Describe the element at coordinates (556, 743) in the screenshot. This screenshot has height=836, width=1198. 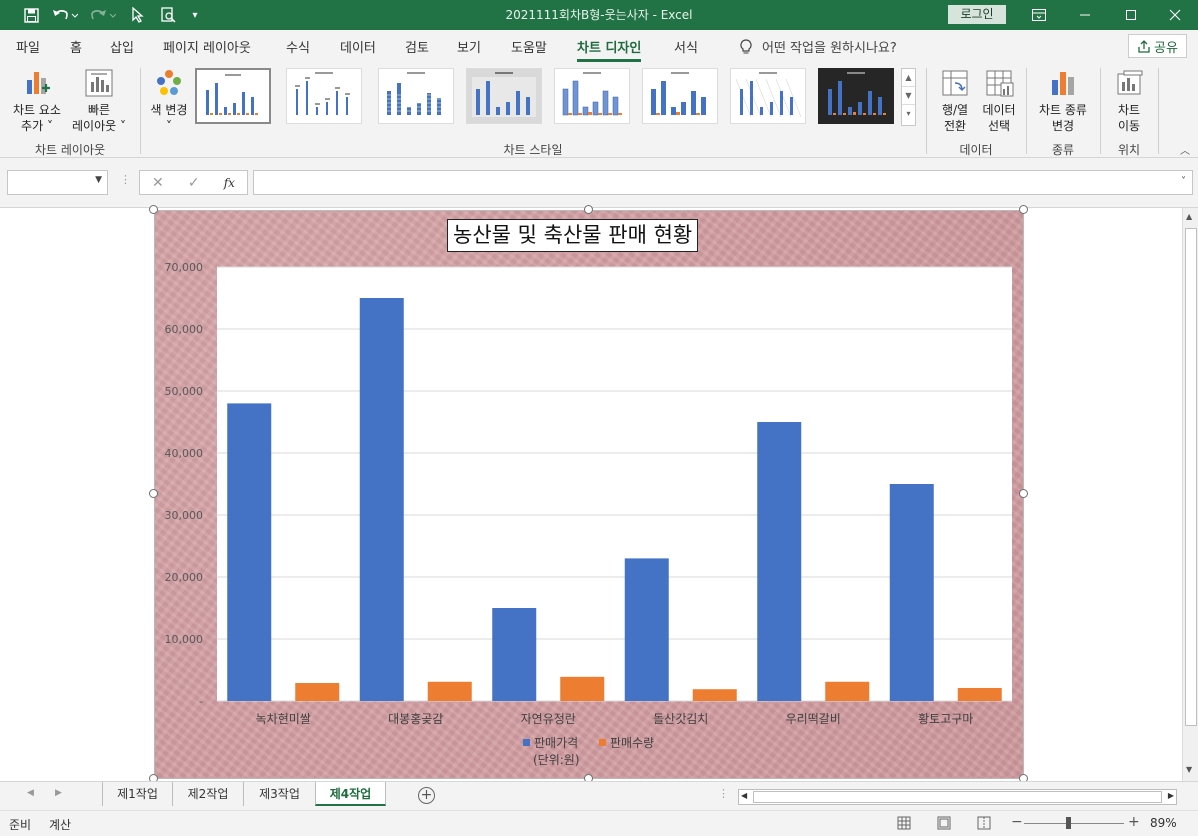
I see `legend-label: 판매가격` at that location.